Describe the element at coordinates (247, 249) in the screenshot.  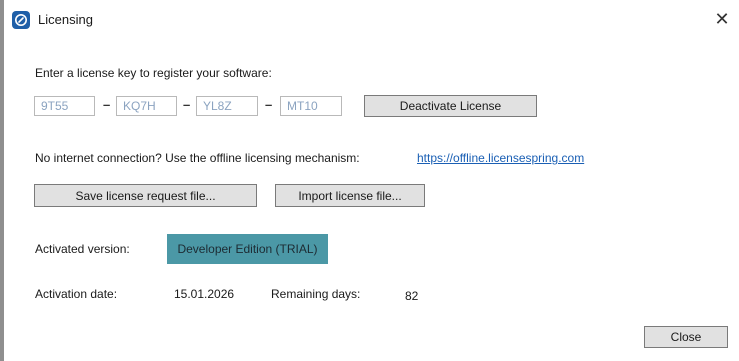
I see `version-badge: Developer Edition (TRIAL)` at that location.